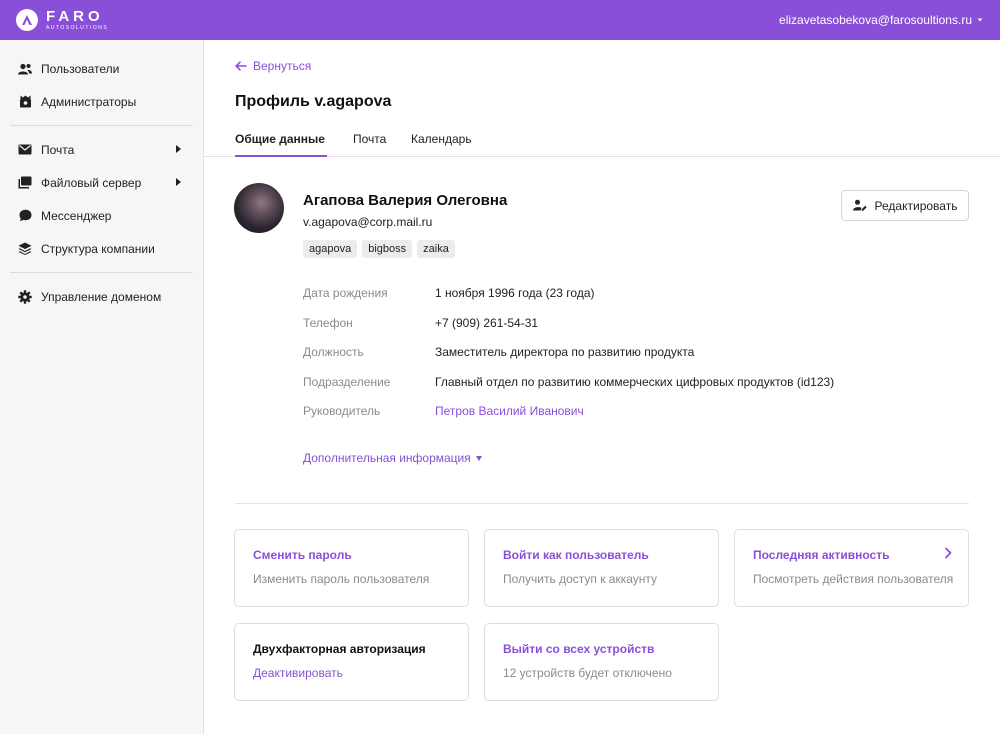  I want to click on sidebar-item-admins: Администраторы, so click(101, 101).